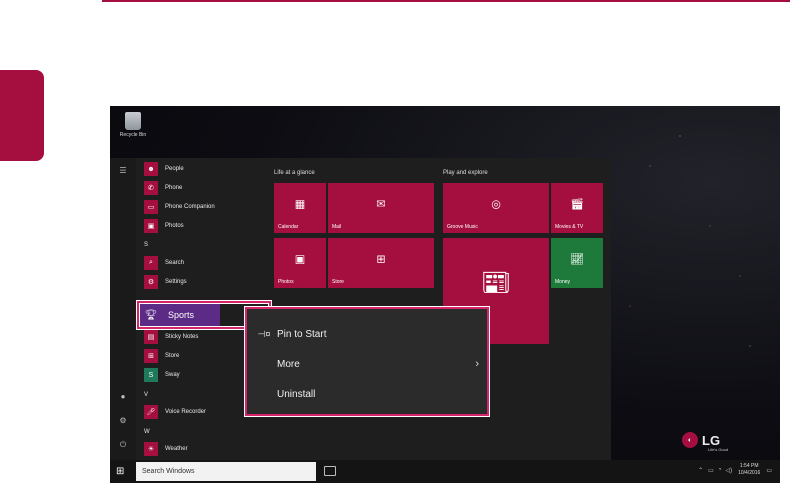  I want to click on menu-item-uninstall: Uninstall, so click(367, 394).